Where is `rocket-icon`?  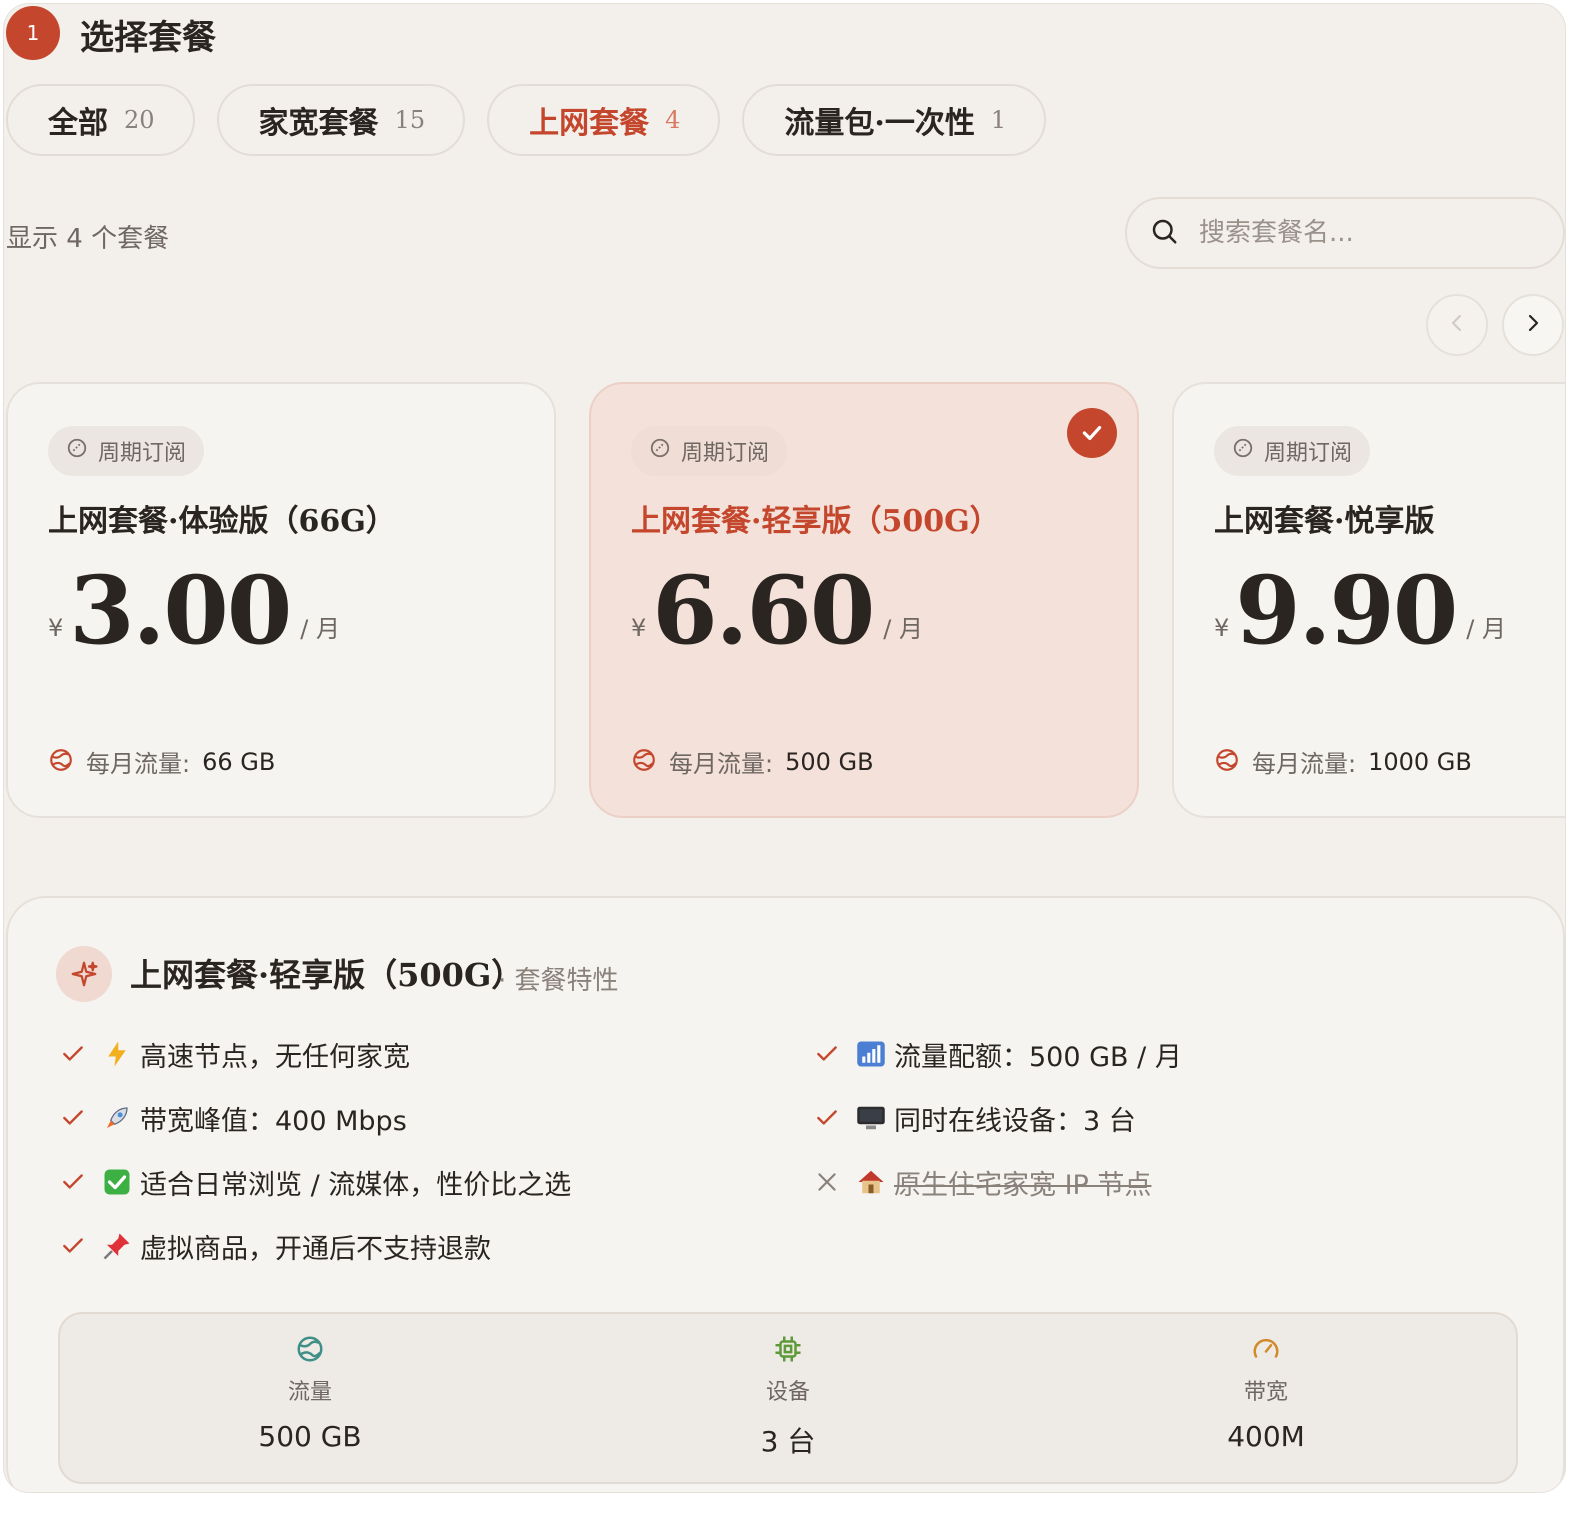
rocket-icon is located at coordinates (117, 1118).